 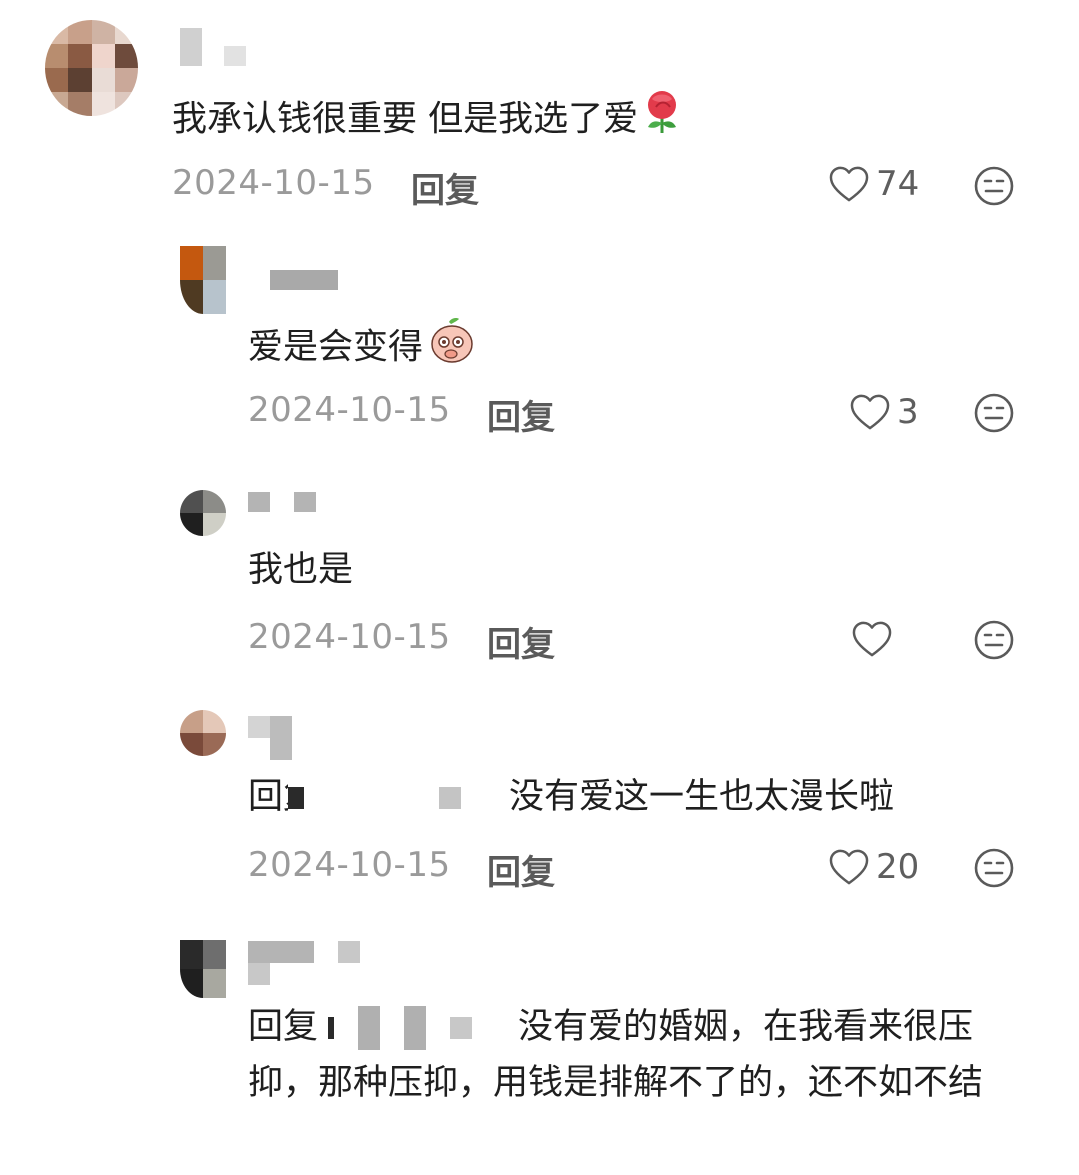 I want to click on like-button, so click(x=875, y=639).